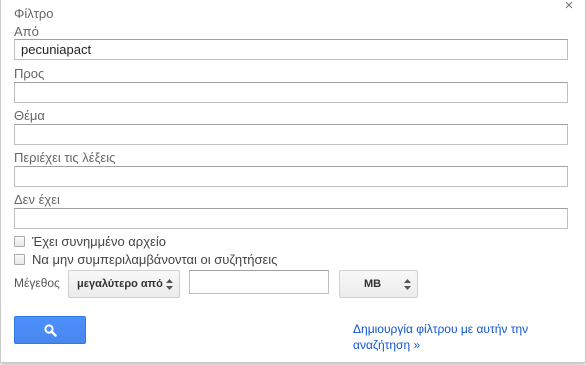 This screenshot has width=586, height=365. Describe the element at coordinates (65, 157) in the screenshot. I see `has-words-label: Περιέχει τις λέξεις` at that location.